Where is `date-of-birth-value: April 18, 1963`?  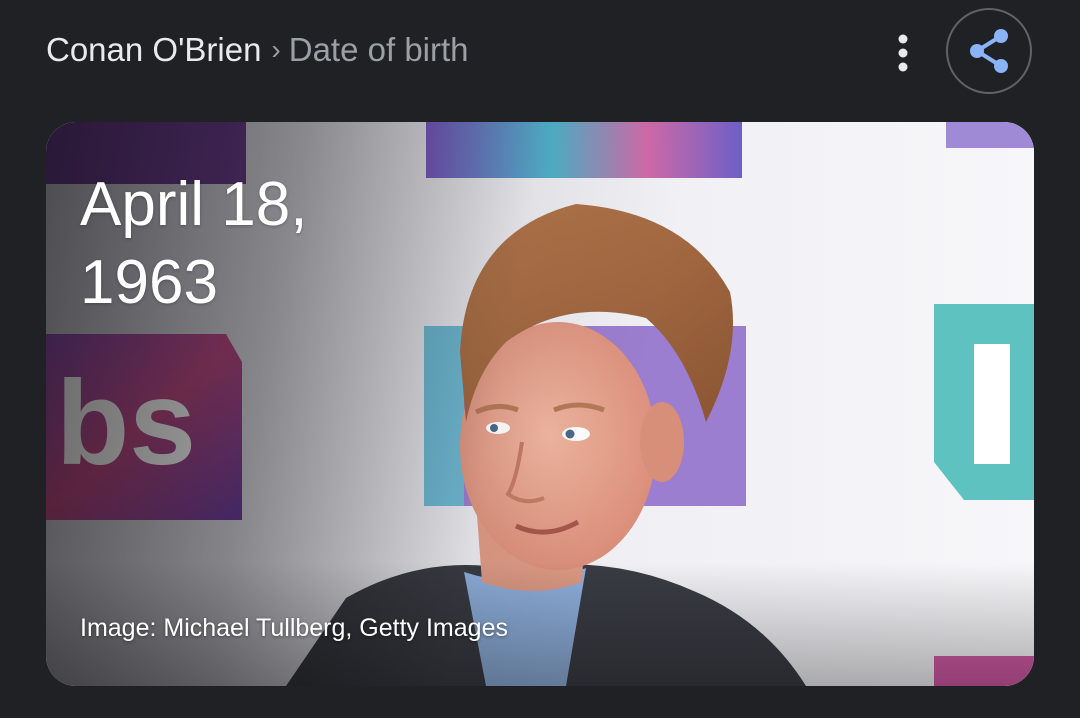
date-of-birth-value: April 18, 1963 is located at coordinates (250, 244).